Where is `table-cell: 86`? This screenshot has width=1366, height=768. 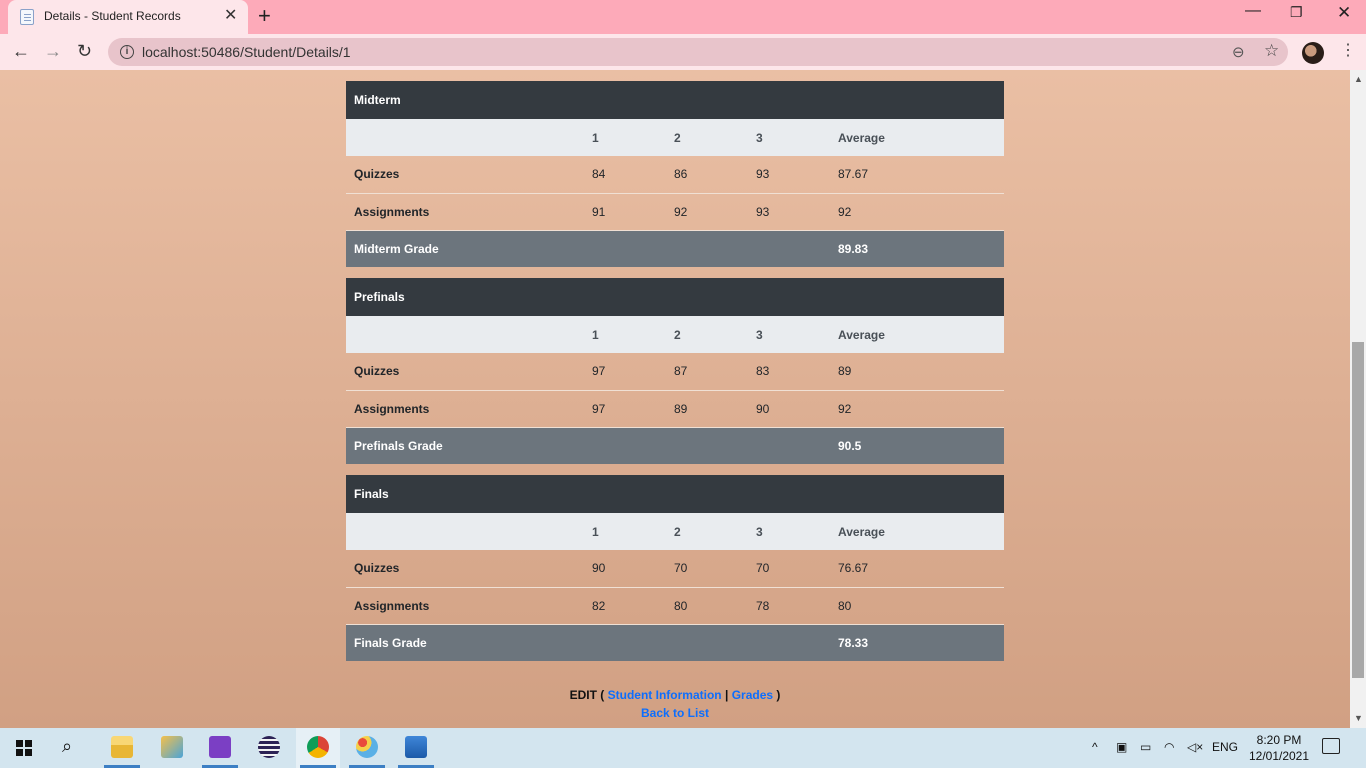
table-cell: 86 is located at coordinates (707, 175).